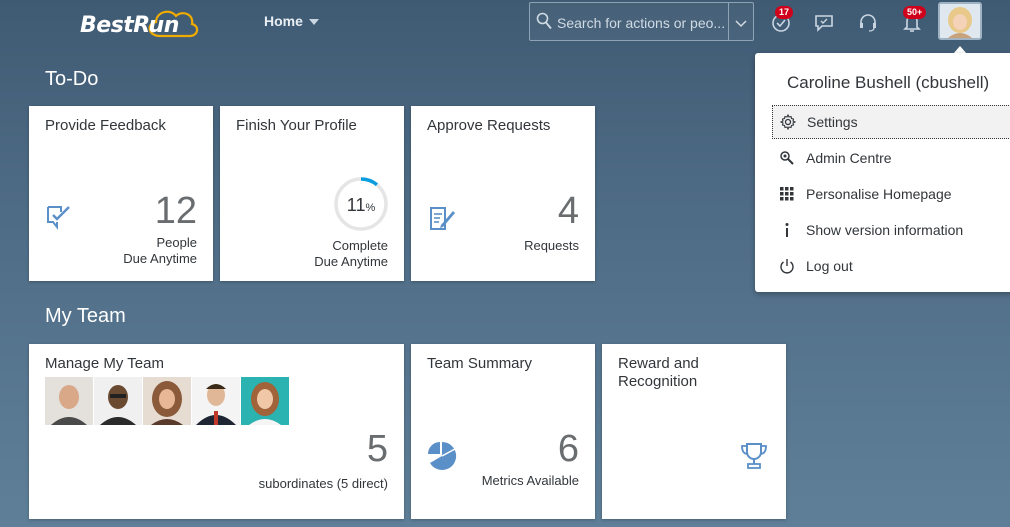 The height and width of the screenshot is (527, 1010). Describe the element at coordinates (72, 79) in the screenshot. I see `section-title-todo: To-Do` at that location.